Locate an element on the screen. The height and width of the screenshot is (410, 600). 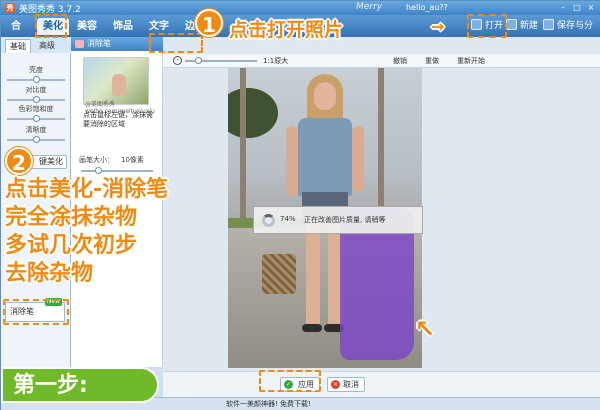
model-shirt is located at coordinates (325, 157).